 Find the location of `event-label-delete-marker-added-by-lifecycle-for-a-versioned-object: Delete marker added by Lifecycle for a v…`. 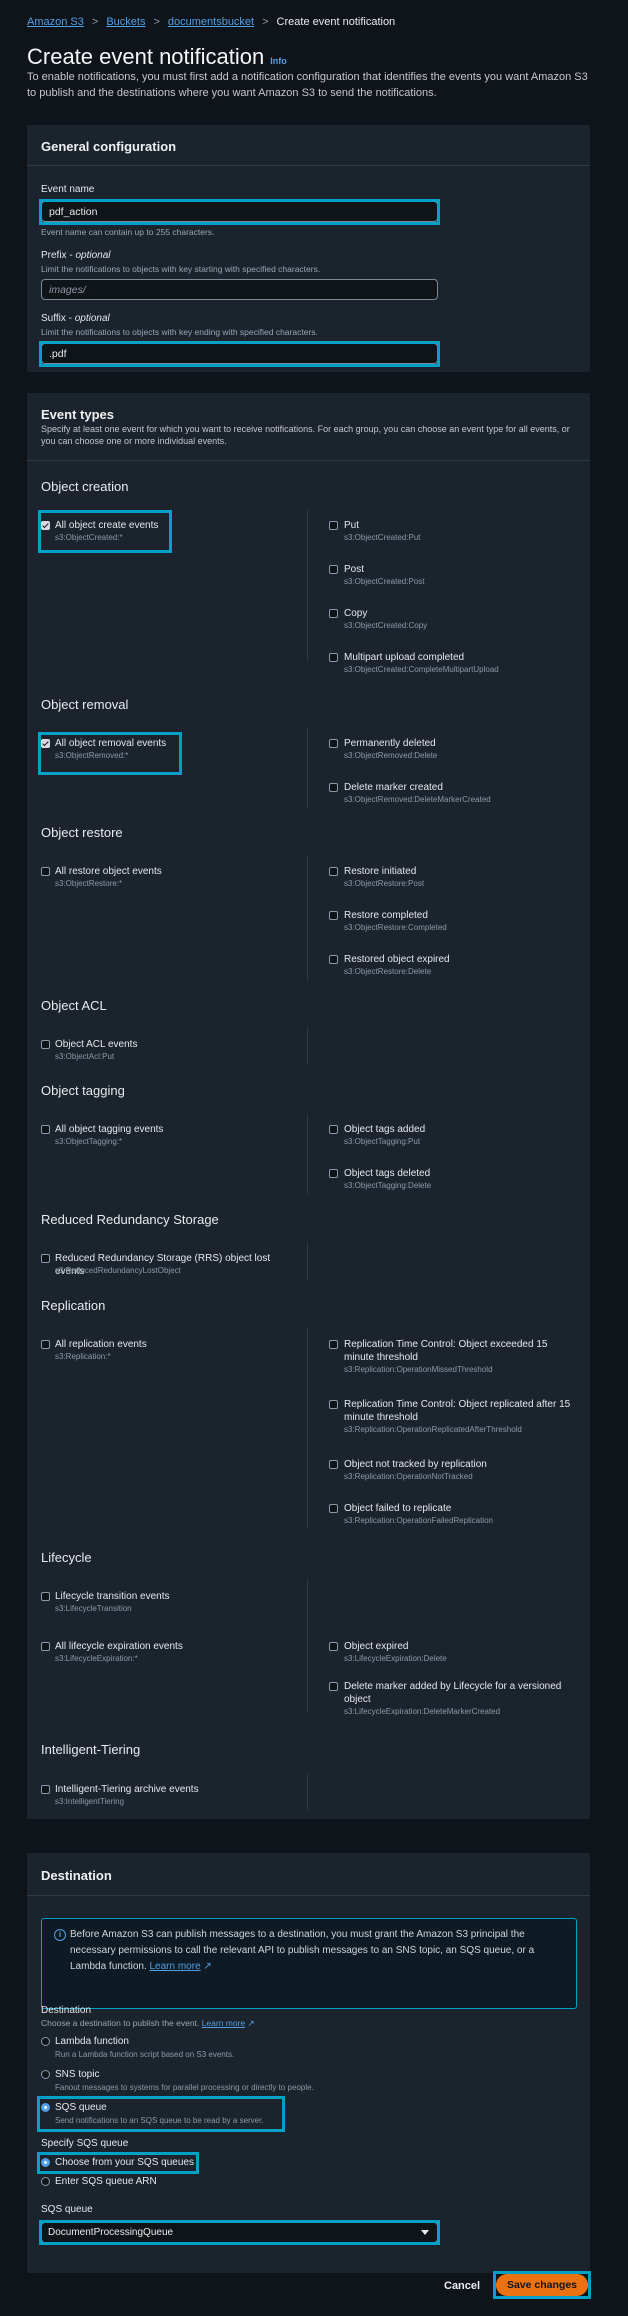

event-label-delete-marker-added-by-lifecycle-for-a-versioned-object: Delete marker added by Lifecycle for a v… is located at coordinates (453, 1693).